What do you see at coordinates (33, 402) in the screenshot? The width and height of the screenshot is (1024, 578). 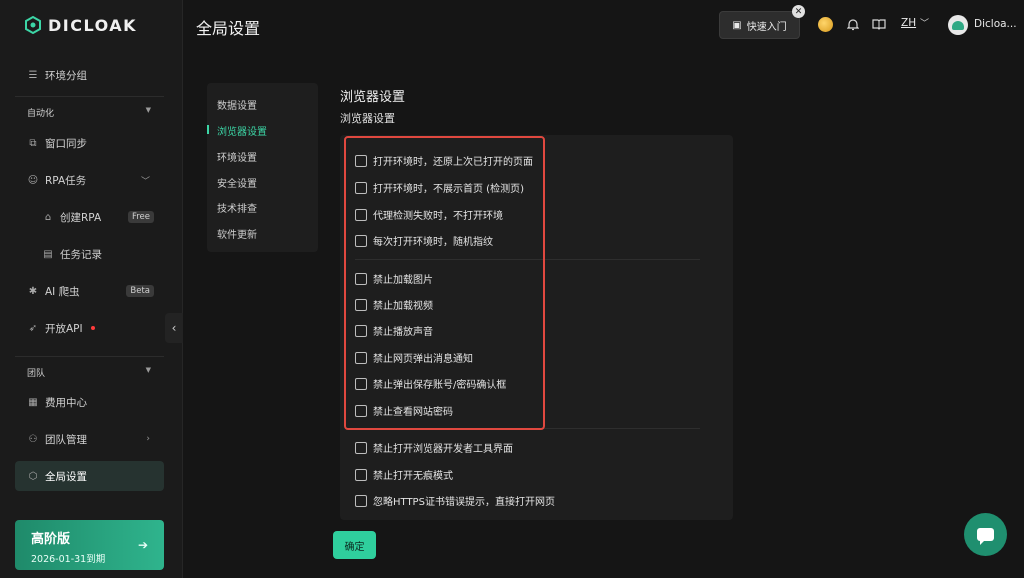 I see `bill-icon: ▦` at bounding box center [33, 402].